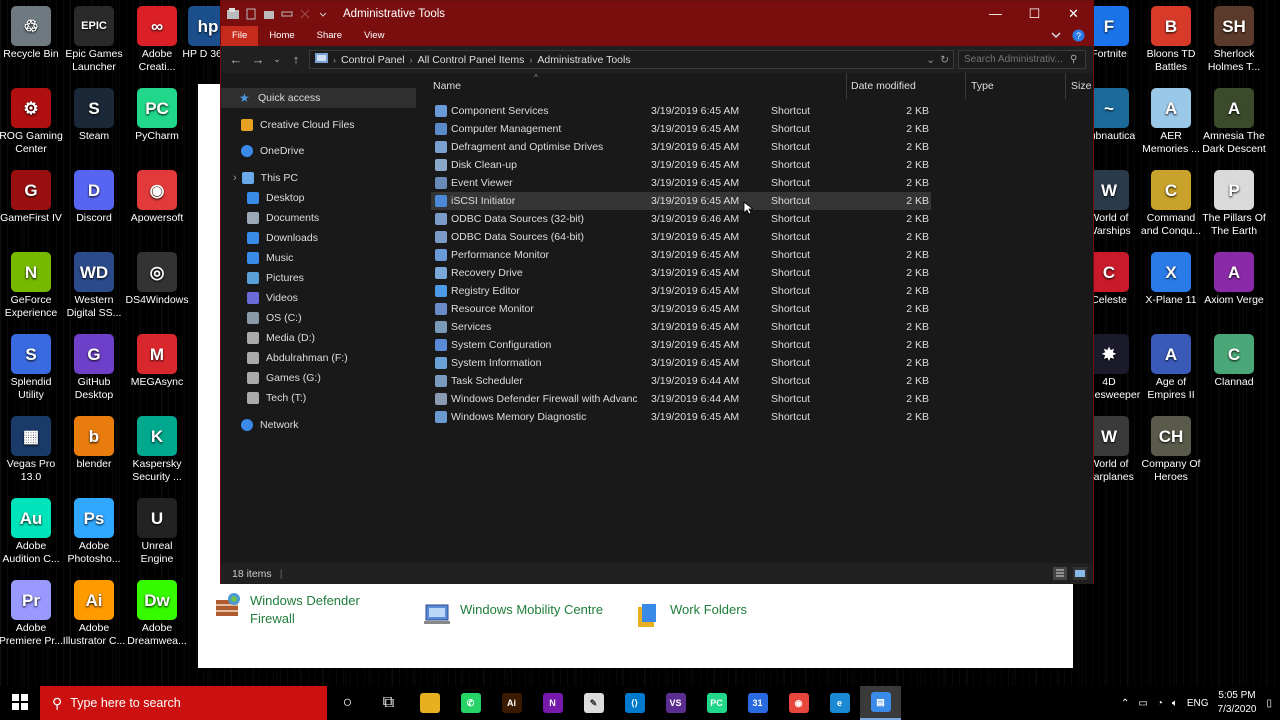 Image resolution: width=1280 pixels, height=720 pixels. I want to click on taskbar-app, so click(429, 703).